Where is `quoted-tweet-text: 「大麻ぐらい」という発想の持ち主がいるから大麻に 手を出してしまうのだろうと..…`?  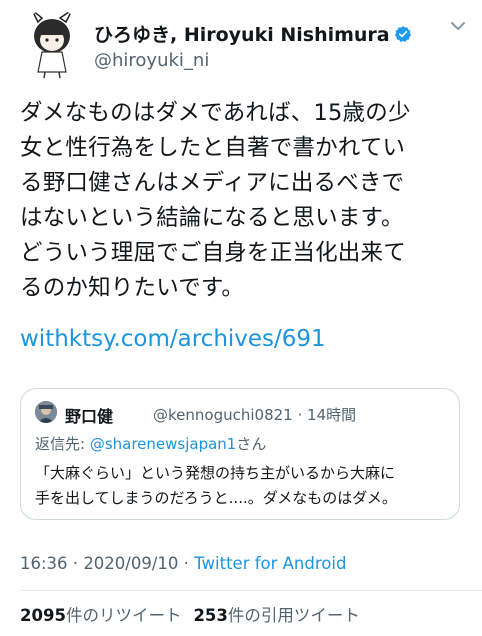
quoted-tweet-text: 「大麻ぐらい」という発想の持ち主がいるから大麻に 手を出してしまうのだろうと..… is located at coordinates (242, 486).